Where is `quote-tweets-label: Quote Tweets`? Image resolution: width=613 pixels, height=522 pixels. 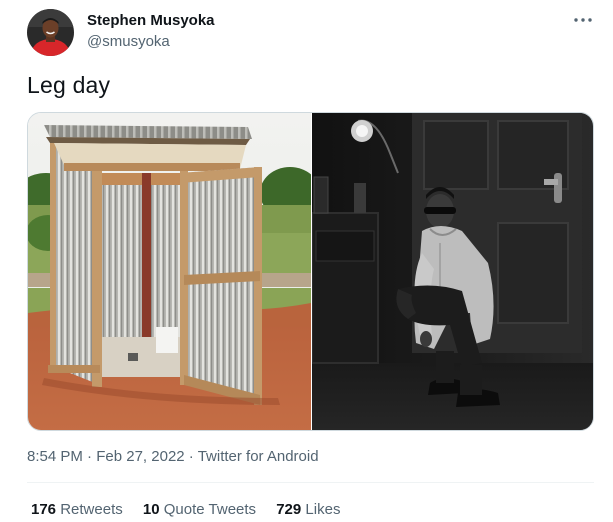 quote-tweets-label: Quote Tweets is located at coordinates (210, 509).